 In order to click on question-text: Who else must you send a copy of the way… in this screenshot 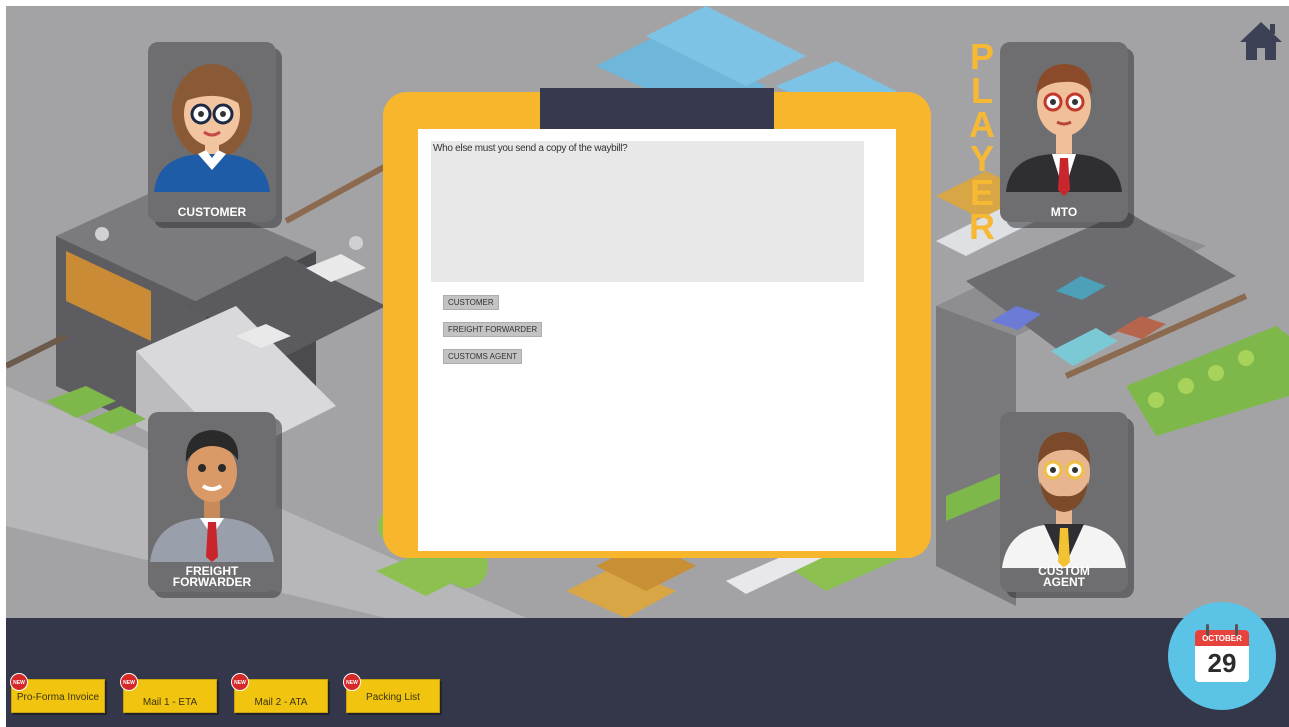, I will do `click(530, 148)`.